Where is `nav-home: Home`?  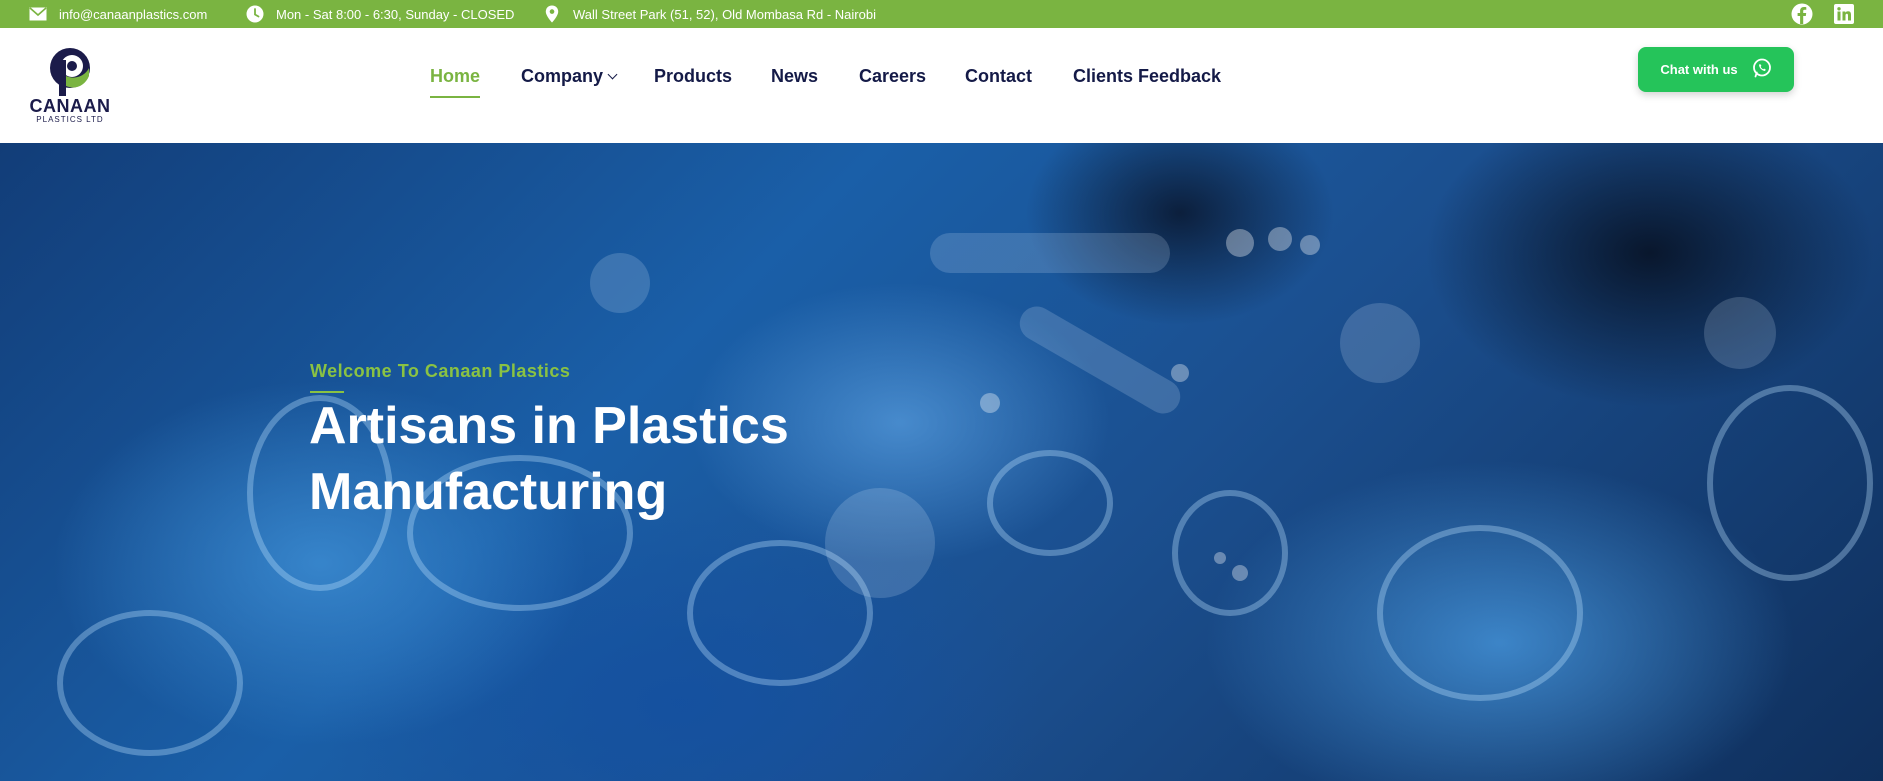
nav-home: Home is located at coordinates (455, 82).